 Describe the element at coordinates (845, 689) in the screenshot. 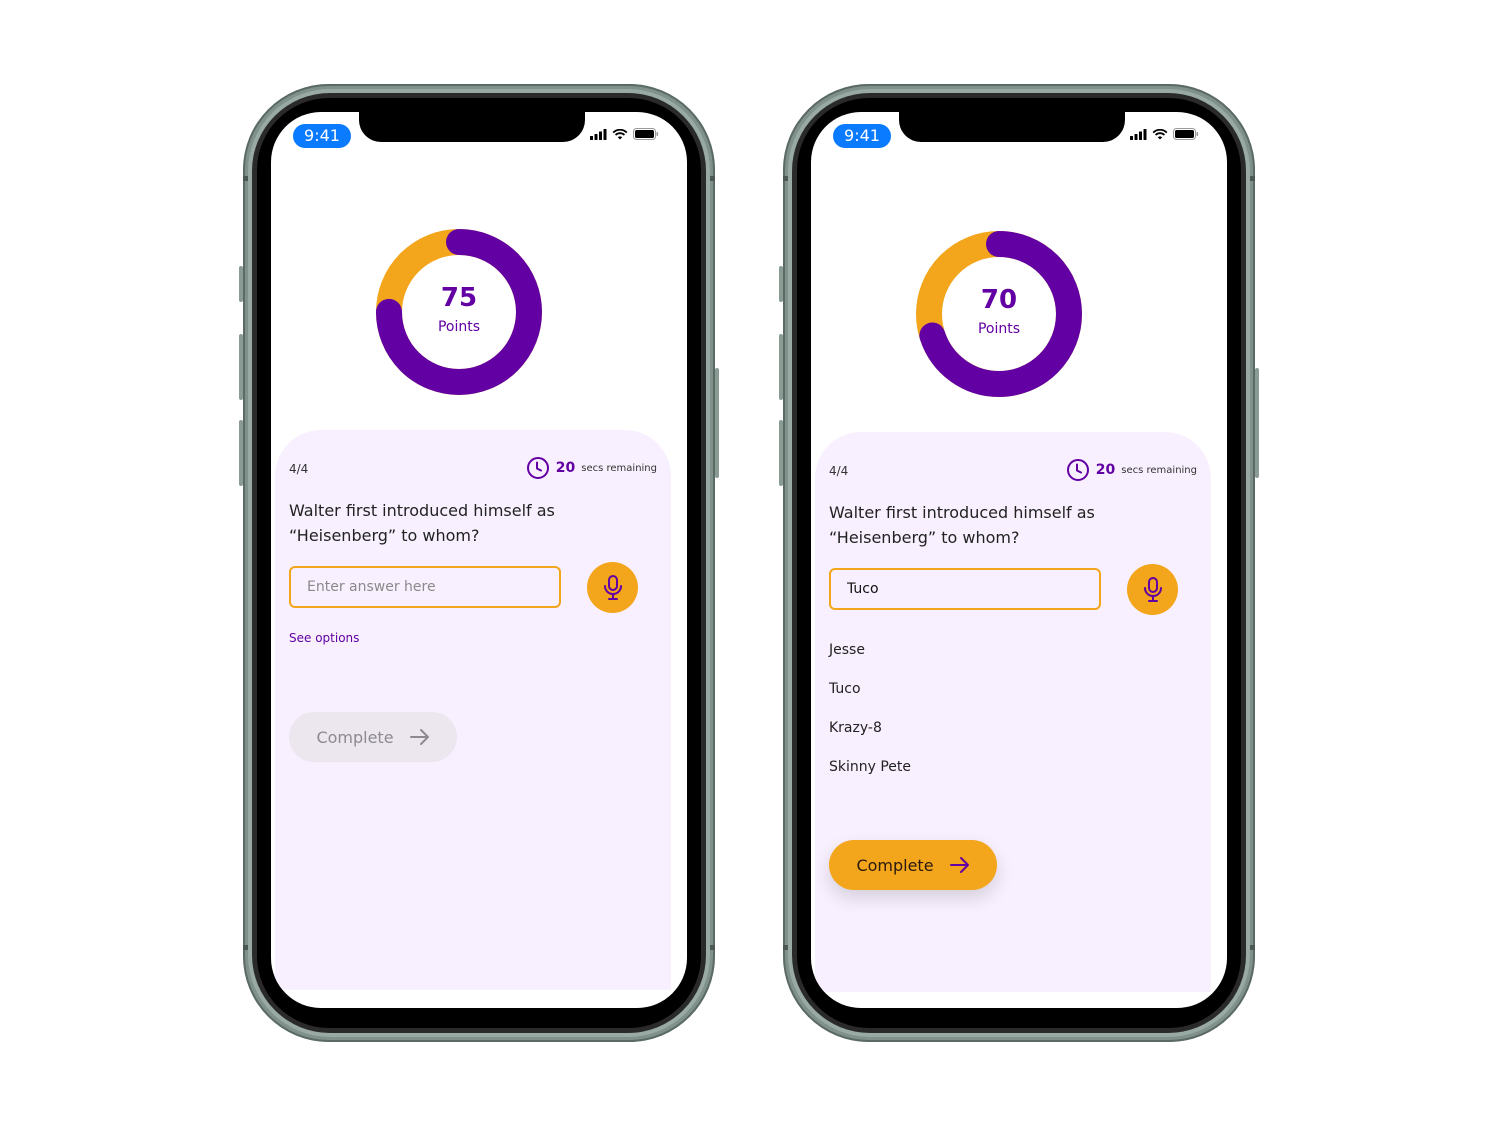

I see `answer-option: Tuco` at that location.